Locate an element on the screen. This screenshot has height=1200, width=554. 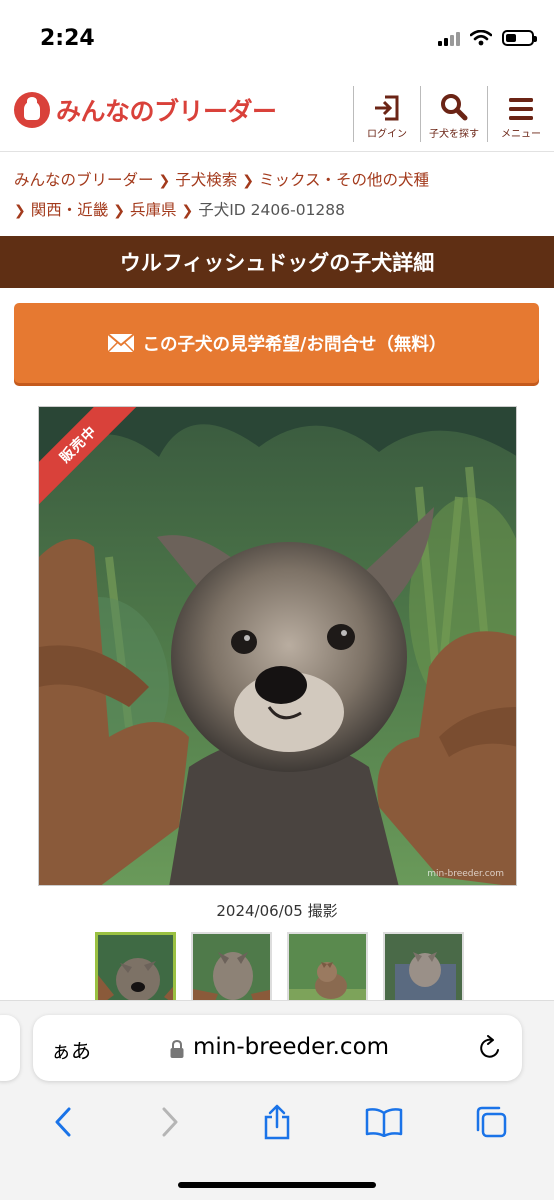
back-button is located at coordinates (63, 1122).